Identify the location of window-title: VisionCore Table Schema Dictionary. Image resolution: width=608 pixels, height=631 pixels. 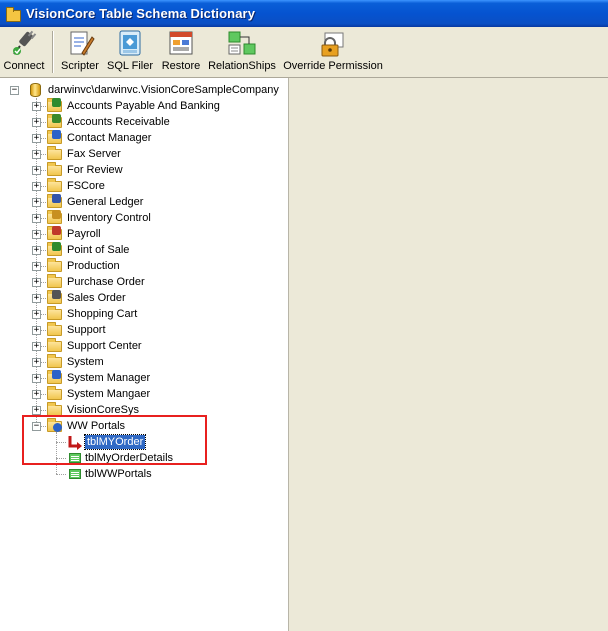
(141, 13).